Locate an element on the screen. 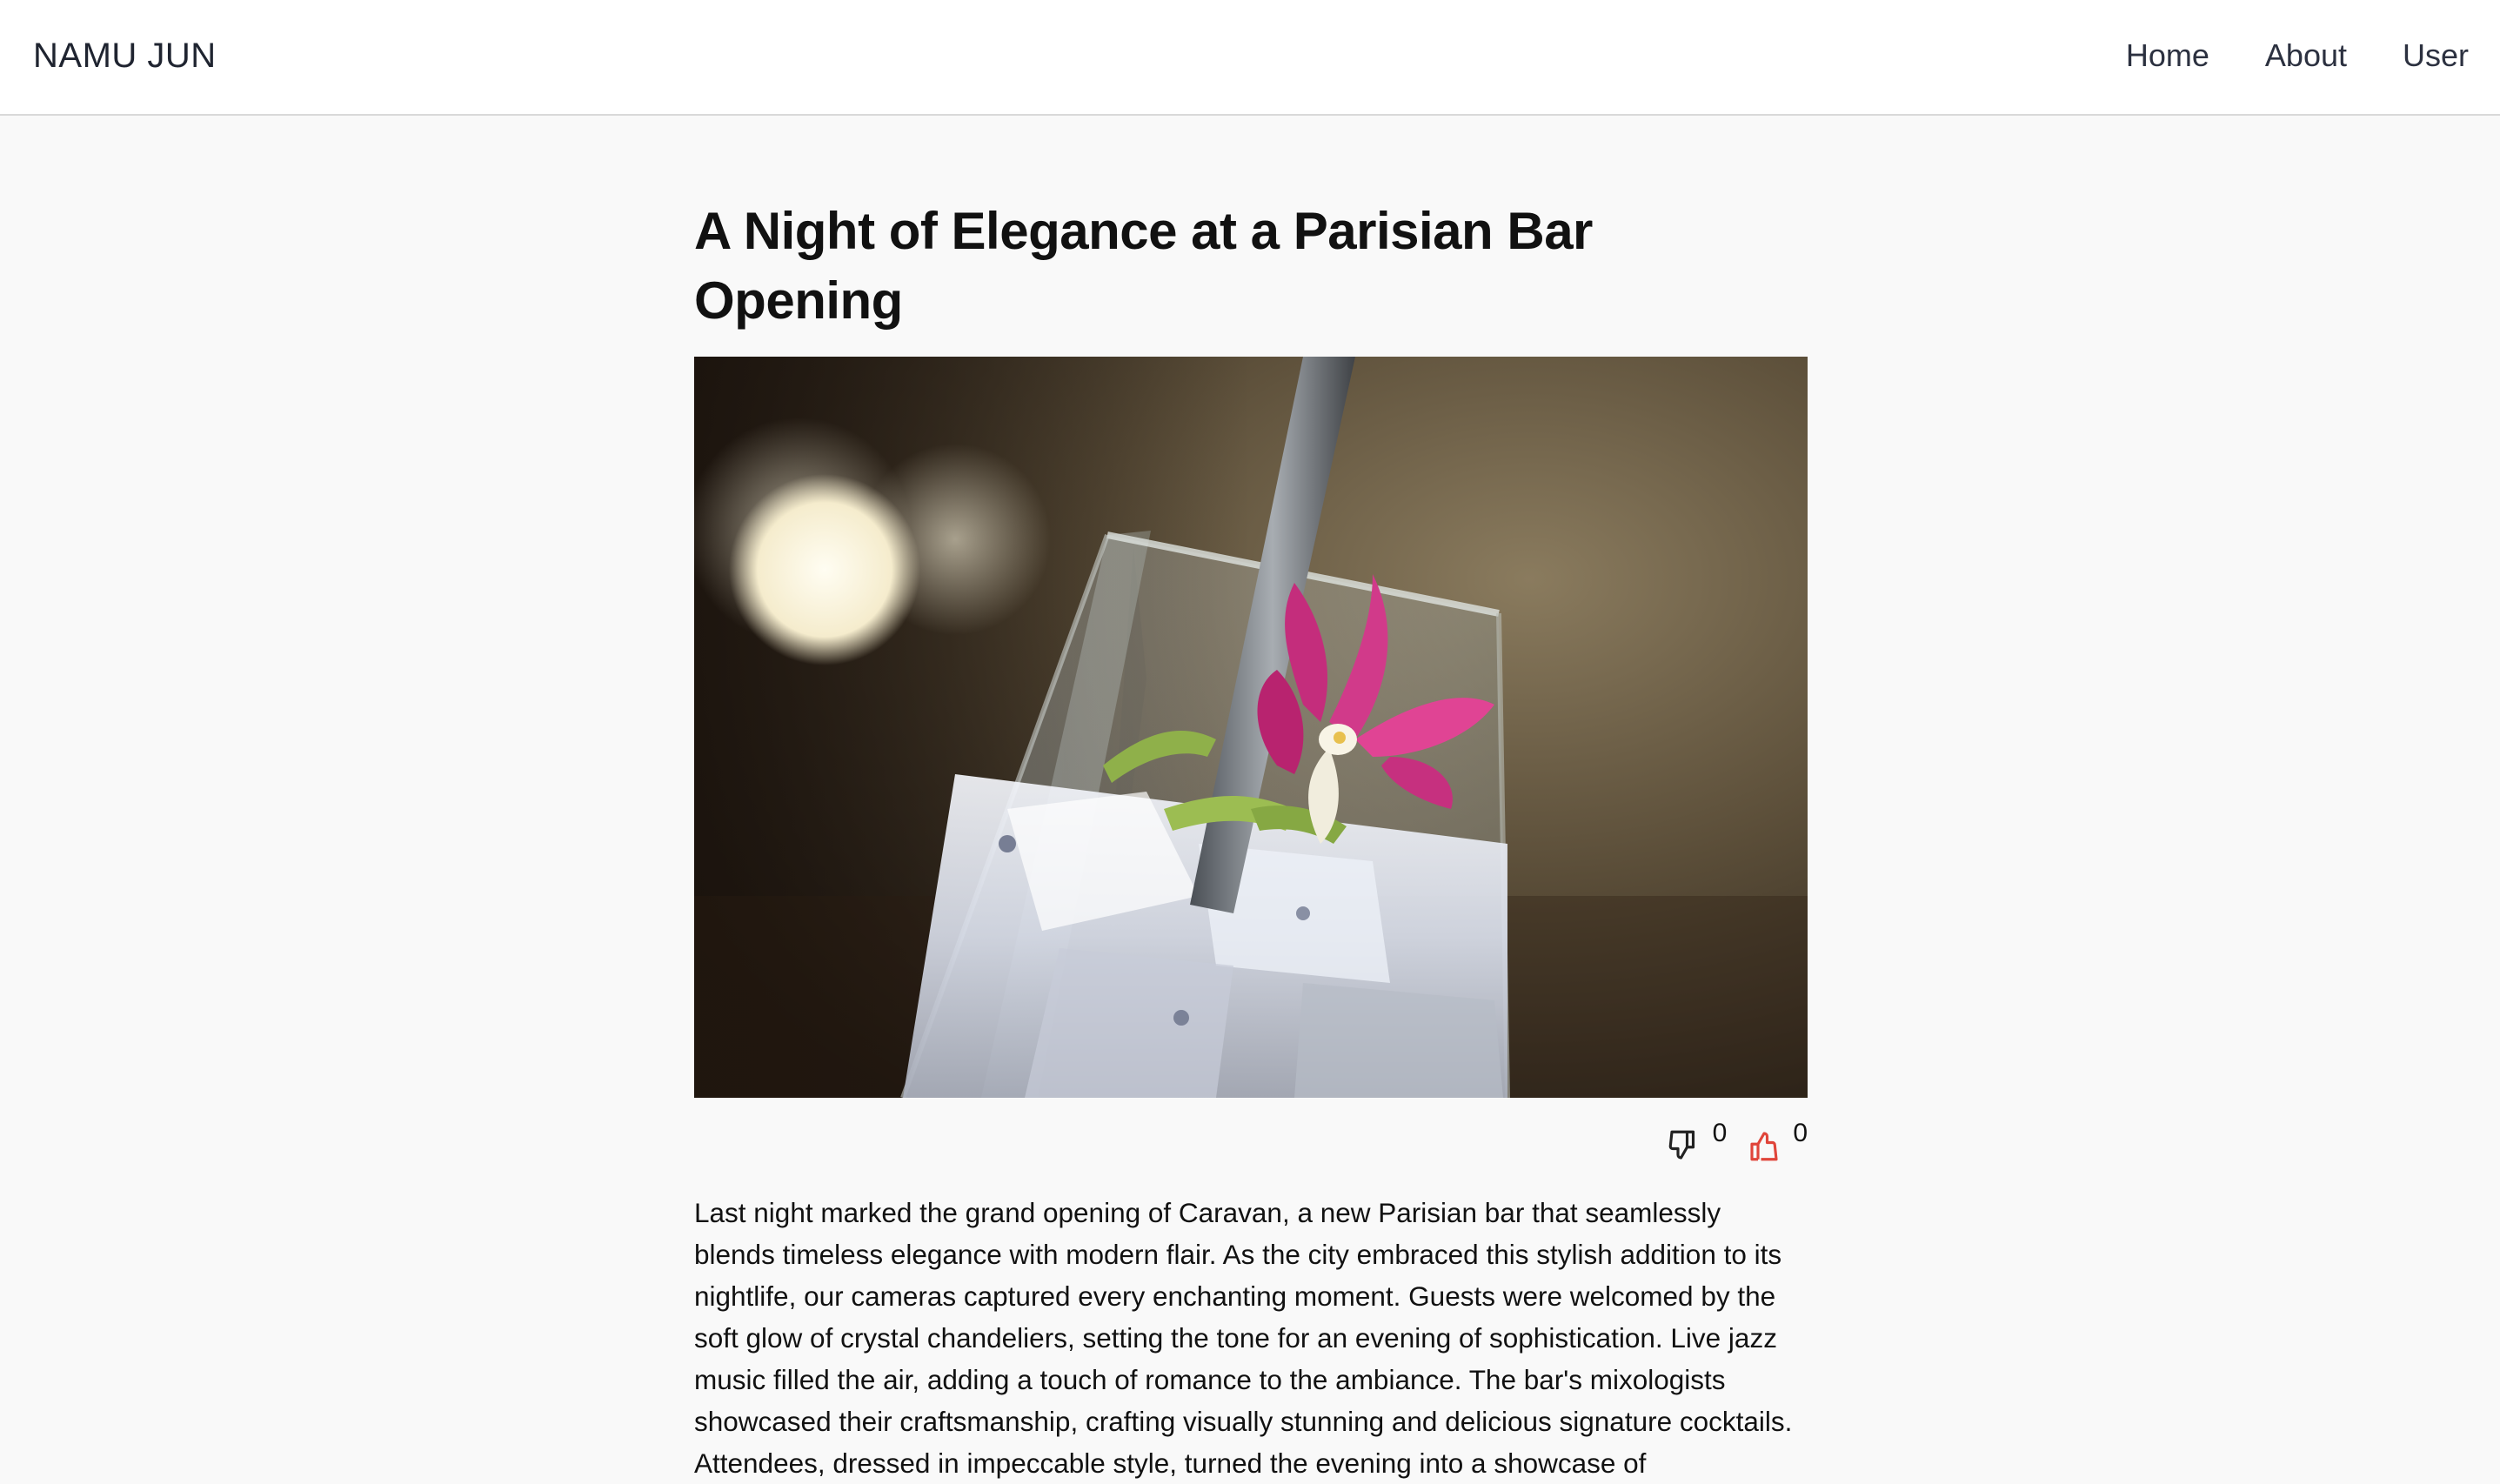 This screenshot has width=2500, height=1484. nav-user-link: User is located at coordinates (2436, 55).